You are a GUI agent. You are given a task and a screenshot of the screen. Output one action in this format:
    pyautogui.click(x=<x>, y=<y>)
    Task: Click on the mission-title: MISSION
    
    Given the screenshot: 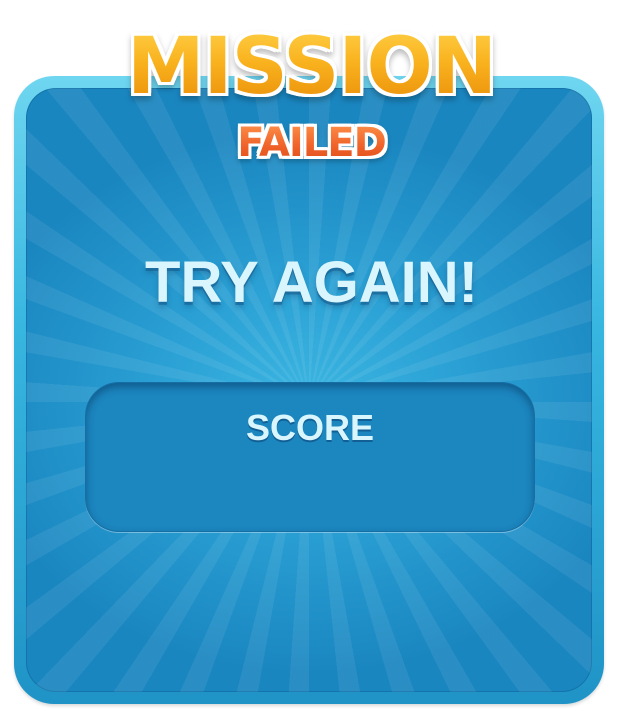 What is the action you would take?
    pyautogui.click(x=311, y=67)
    